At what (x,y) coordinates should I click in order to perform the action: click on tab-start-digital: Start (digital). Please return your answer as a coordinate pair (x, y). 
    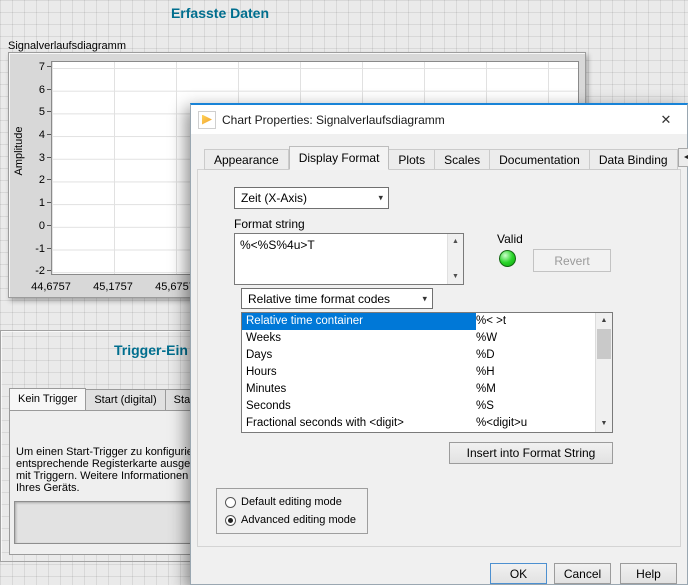
    Looking at the image, I should click on (126, 400).